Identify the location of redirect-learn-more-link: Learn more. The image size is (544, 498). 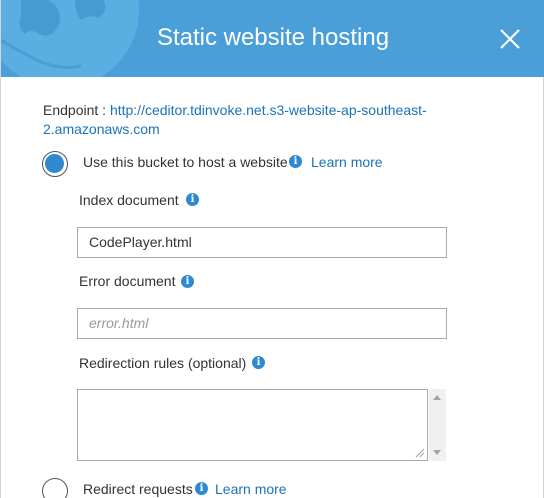
(251, 489).